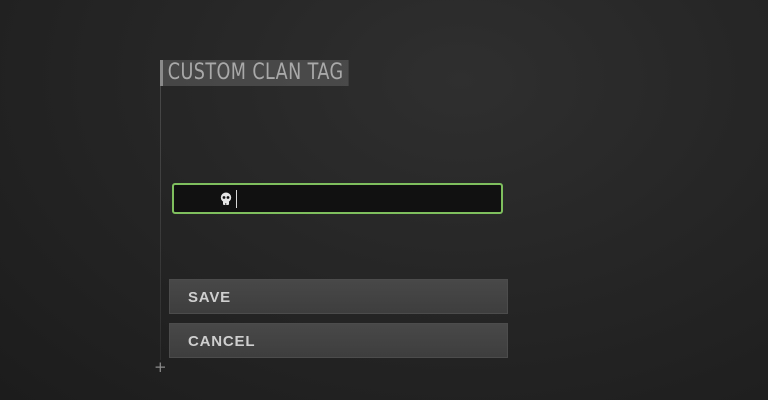 This screenshot has height=400, width=768. What do you see at coordinates (226, 198) in the screenshot?
I see `skull-icon` at bounding box center [226, 198].